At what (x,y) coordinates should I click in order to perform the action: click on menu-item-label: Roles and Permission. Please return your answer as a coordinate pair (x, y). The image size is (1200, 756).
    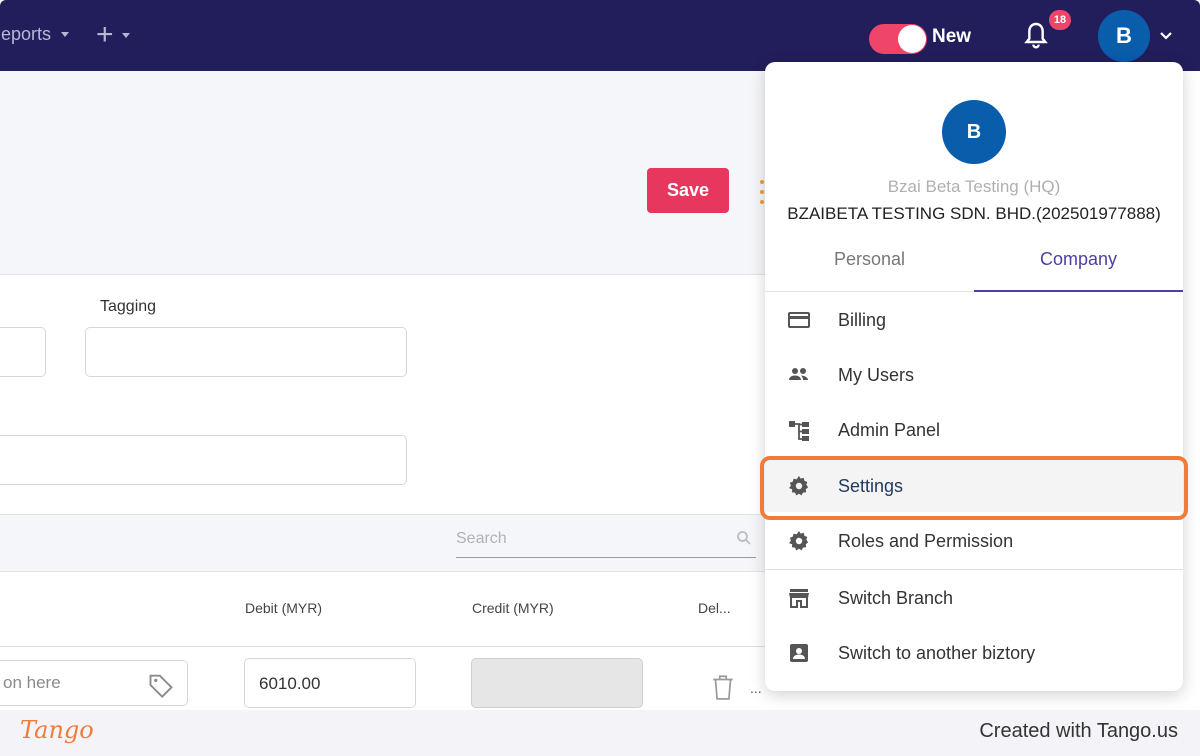
    Looking at the image, I should click on (926, 541).